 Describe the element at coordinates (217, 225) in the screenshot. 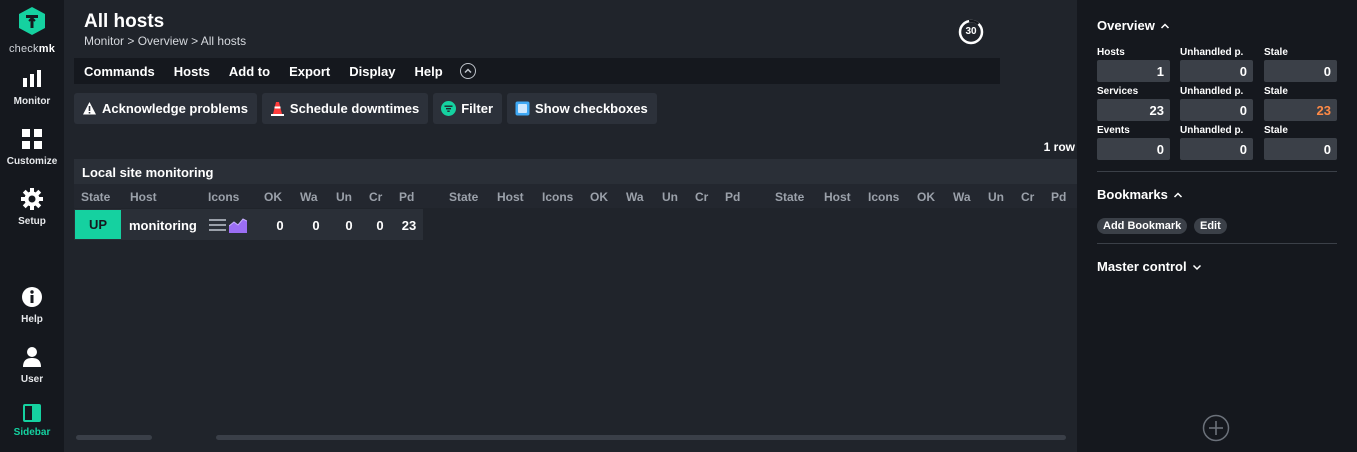

I see `menu-icon` at that location.